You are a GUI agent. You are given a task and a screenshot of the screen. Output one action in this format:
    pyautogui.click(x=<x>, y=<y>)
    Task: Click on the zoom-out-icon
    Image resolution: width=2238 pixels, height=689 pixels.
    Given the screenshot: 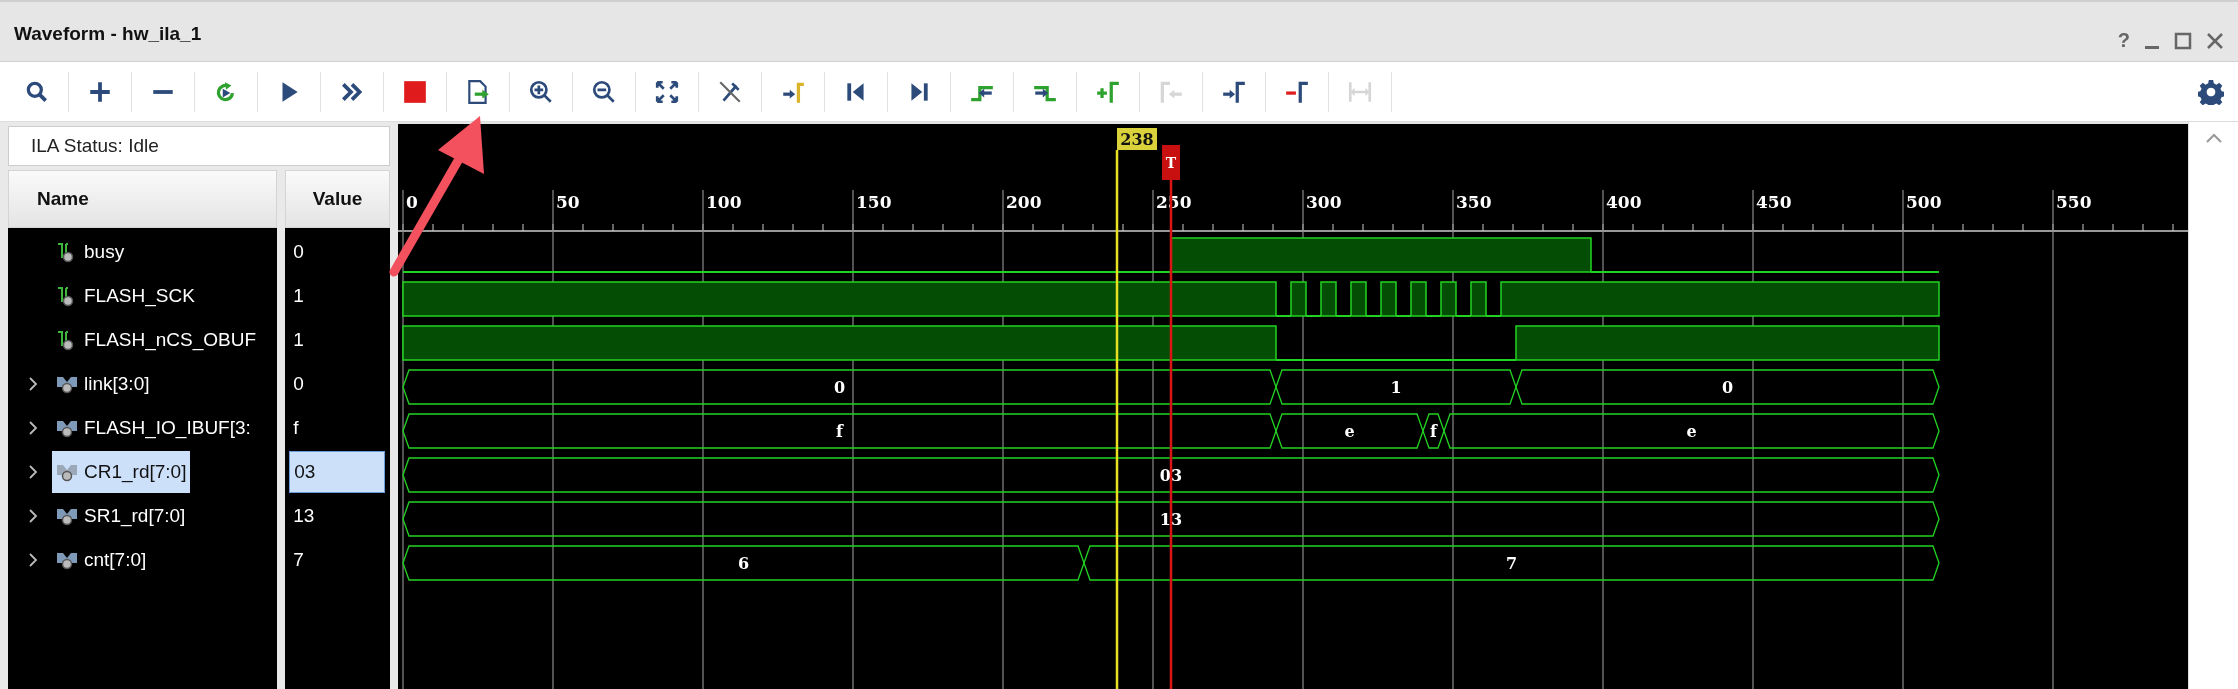 What is the action you would take?
    pyautogui.click(x=604, y=91)
    